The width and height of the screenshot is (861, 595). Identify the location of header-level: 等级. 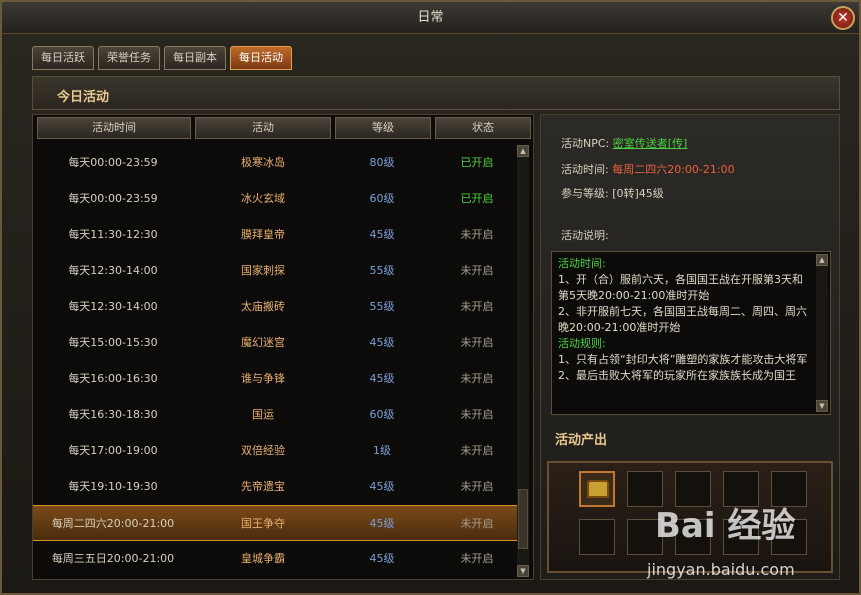
(383, 128).